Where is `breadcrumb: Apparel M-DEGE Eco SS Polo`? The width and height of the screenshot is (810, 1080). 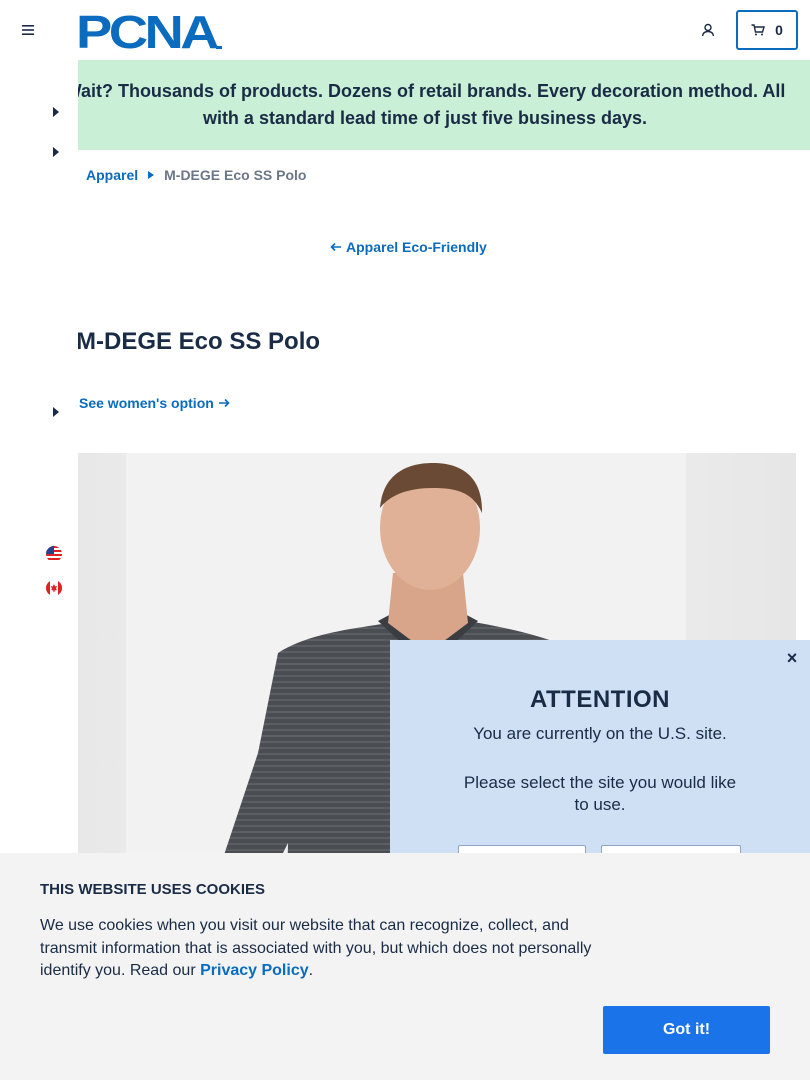 breadcrumb: Apparel M-DEGE Eco SS Polo is located at coordinates (196, 175).